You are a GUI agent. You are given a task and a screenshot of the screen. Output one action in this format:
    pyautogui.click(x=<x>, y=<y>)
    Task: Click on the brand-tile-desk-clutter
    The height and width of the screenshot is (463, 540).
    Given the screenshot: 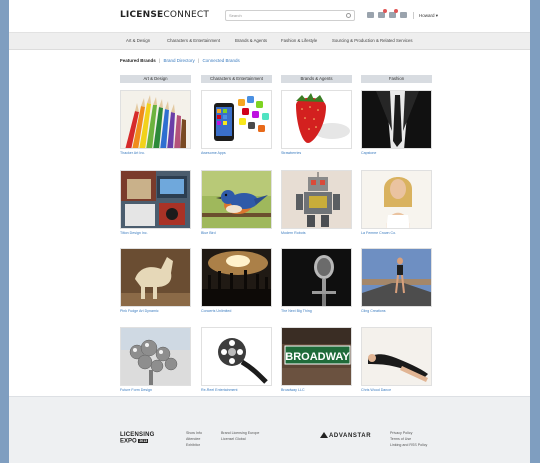 What is the action you would take?
    pyautogui.click(x=155, y=199)
    